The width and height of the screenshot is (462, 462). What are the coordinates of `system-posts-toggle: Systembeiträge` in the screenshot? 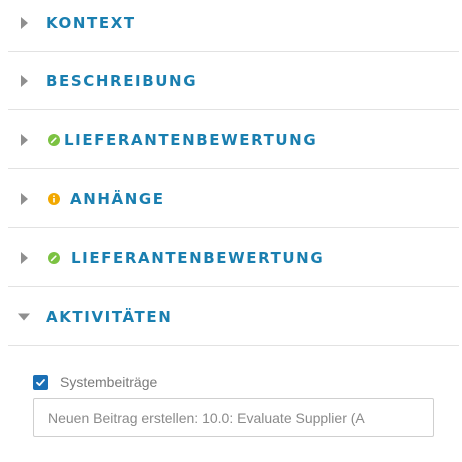 It's located at (95, 382).